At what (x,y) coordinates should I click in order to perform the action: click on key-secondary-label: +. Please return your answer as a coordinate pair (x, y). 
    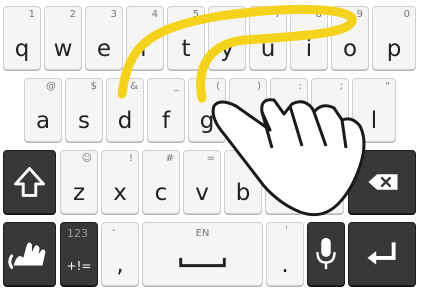
    Looking at the image, I should click on (292, 158).